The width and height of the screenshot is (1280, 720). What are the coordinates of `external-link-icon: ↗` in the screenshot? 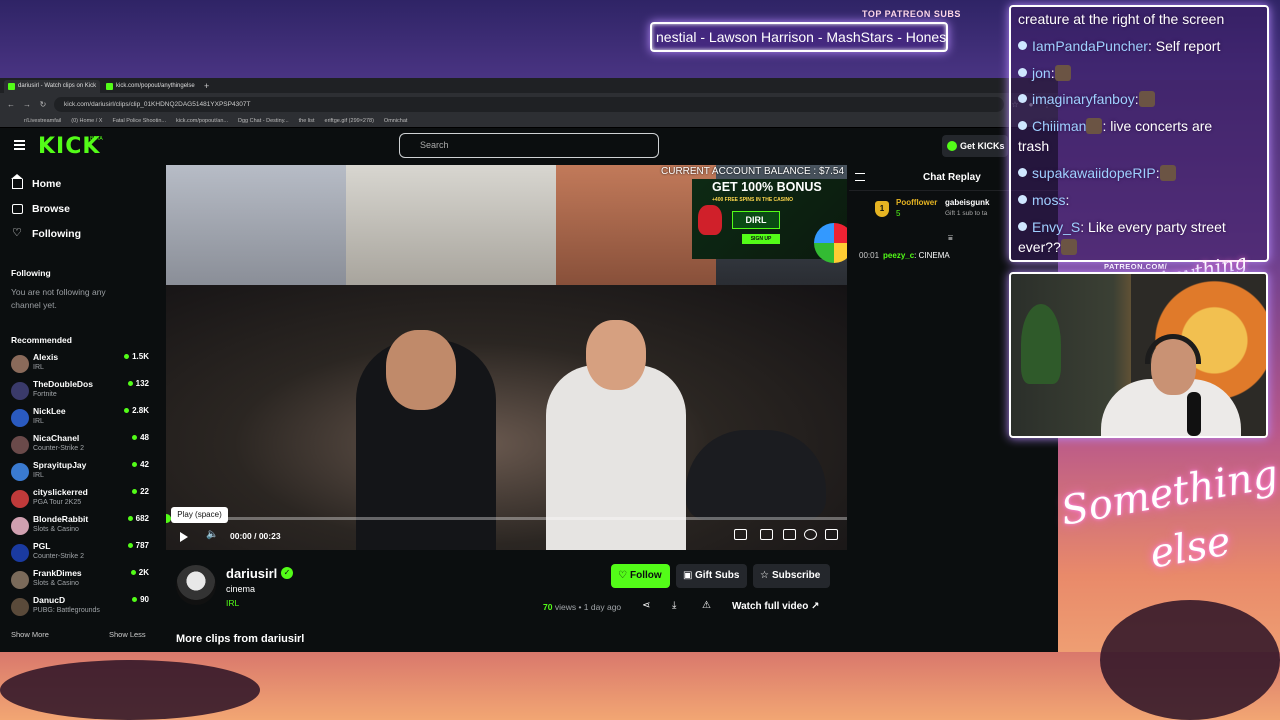 It's located at (815, 606).